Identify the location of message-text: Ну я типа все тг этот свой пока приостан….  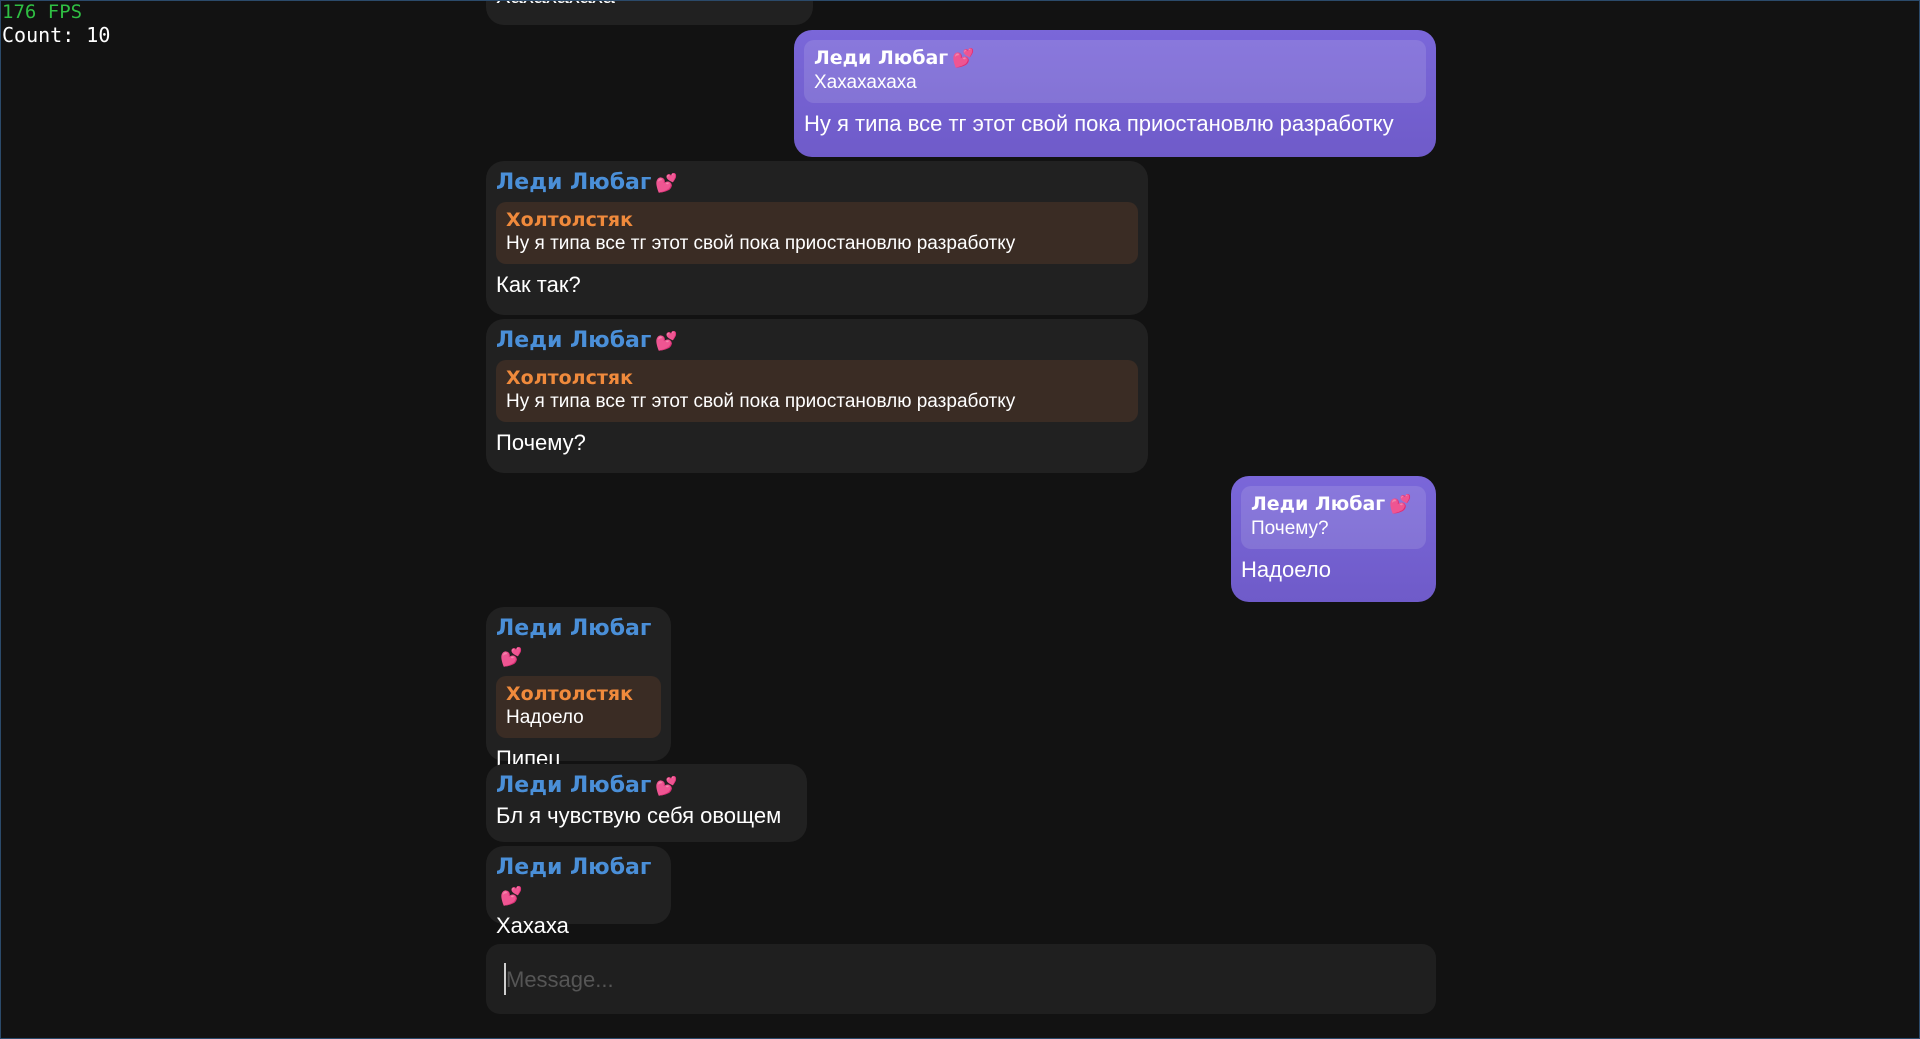
(1099, 123).